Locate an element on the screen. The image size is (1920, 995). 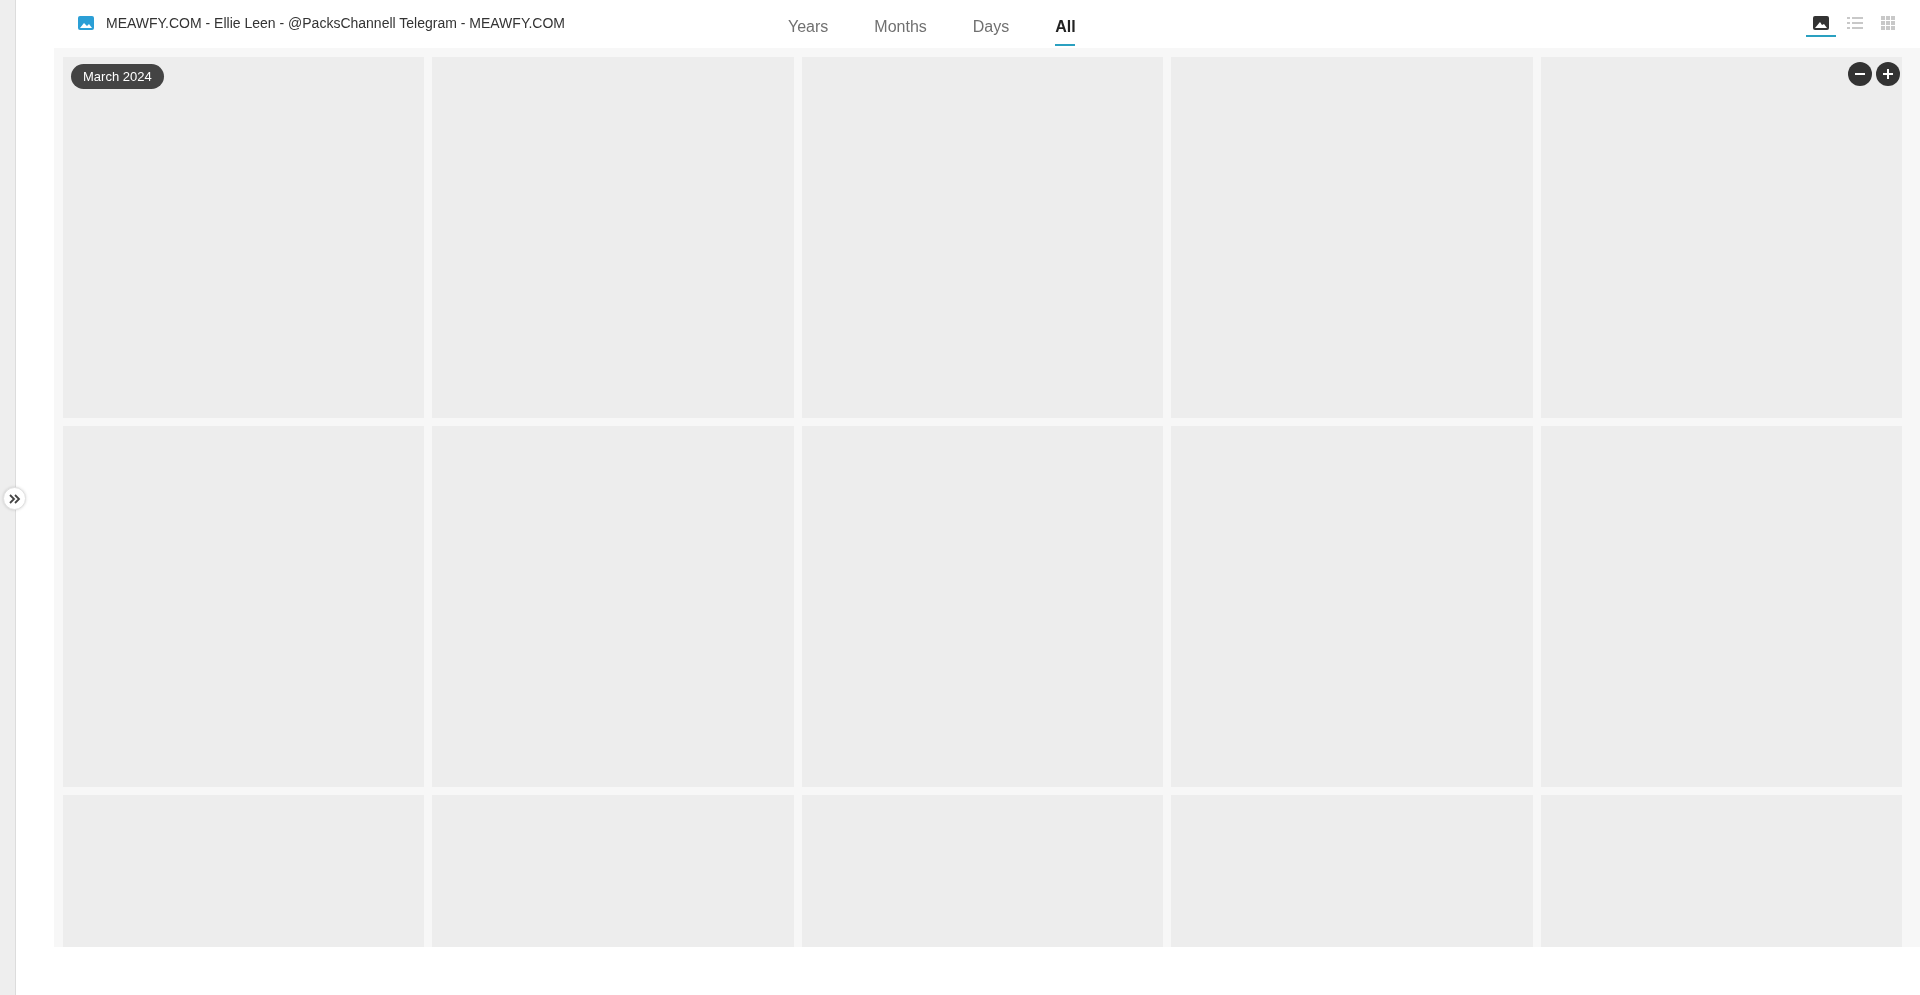
minus-icon is located at coordinates (1860, 74).